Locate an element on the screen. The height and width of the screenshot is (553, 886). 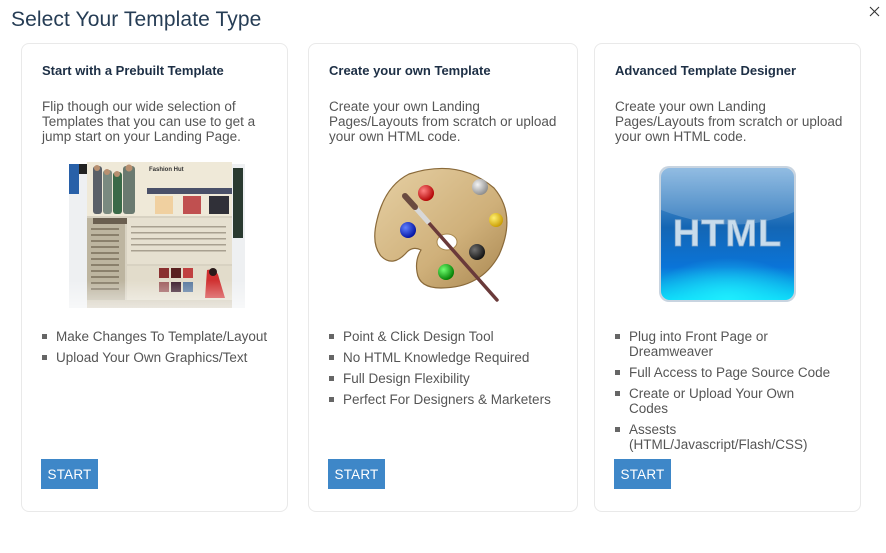
prebuilt-template-preview-image: Fashion Hut is located at coordinates (157, 236).